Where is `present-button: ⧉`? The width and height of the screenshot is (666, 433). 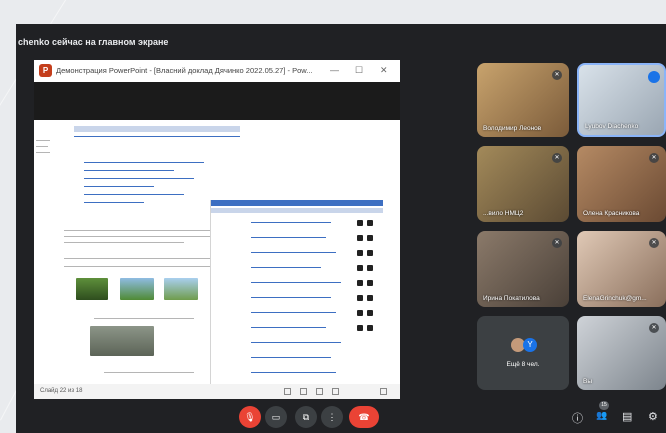
present-button: ⧉ is located at coordinates (306, 417).